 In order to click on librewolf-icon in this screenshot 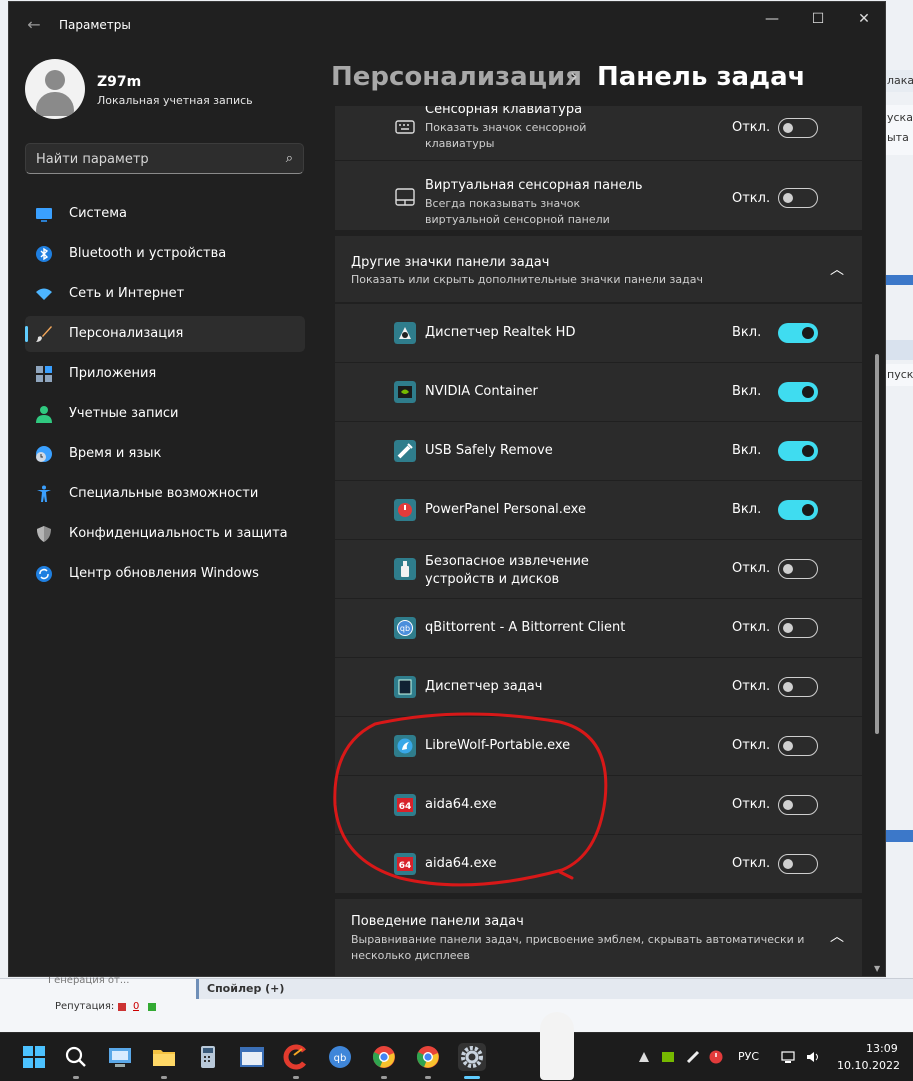, I will do `click(405, 746)`.